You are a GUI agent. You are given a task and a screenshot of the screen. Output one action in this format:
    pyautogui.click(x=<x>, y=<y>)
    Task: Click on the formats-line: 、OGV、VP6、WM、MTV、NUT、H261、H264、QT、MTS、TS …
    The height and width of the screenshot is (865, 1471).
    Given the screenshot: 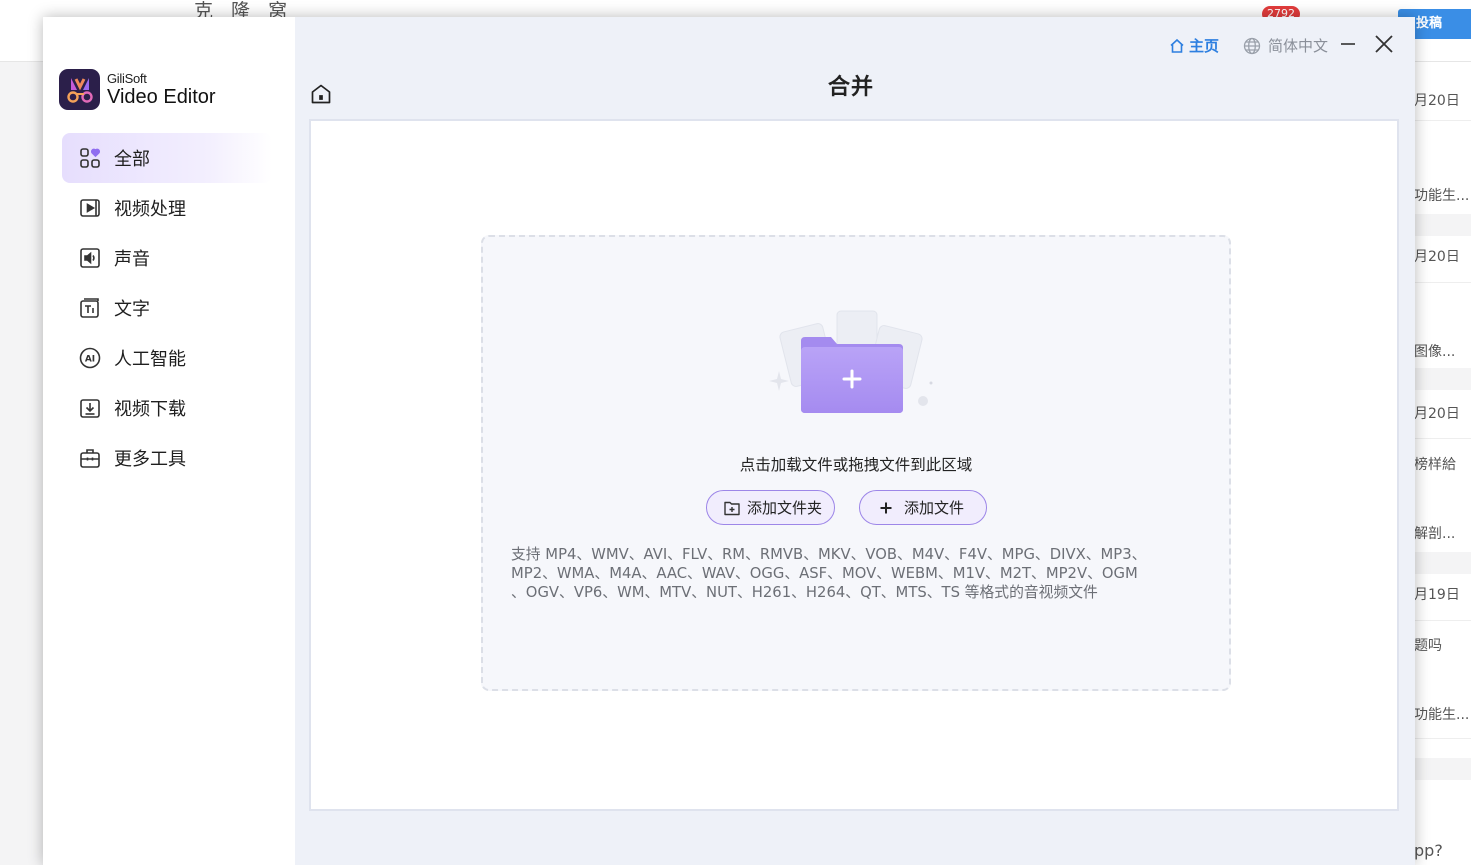 What is the action you would take?
    pyautogui.click(x=804, y=592)
    